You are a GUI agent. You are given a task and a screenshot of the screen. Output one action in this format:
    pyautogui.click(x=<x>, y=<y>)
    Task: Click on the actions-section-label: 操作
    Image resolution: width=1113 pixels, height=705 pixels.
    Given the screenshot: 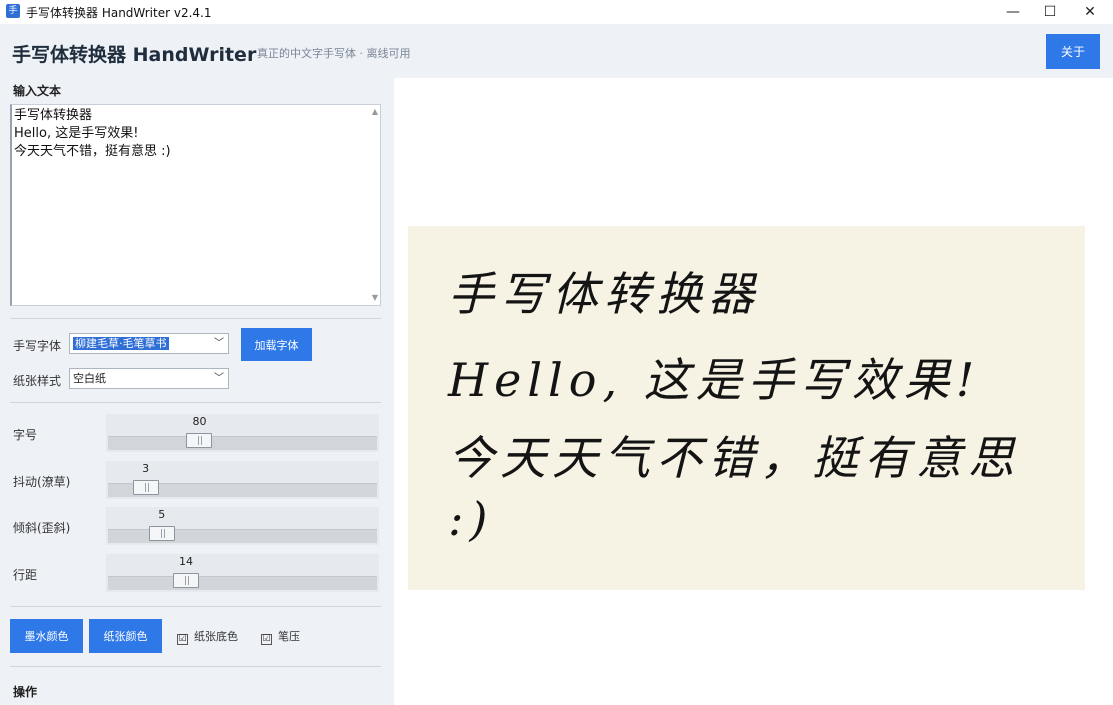 What is the action you would take?
    pyautogui.click(x=25, y=692)
    